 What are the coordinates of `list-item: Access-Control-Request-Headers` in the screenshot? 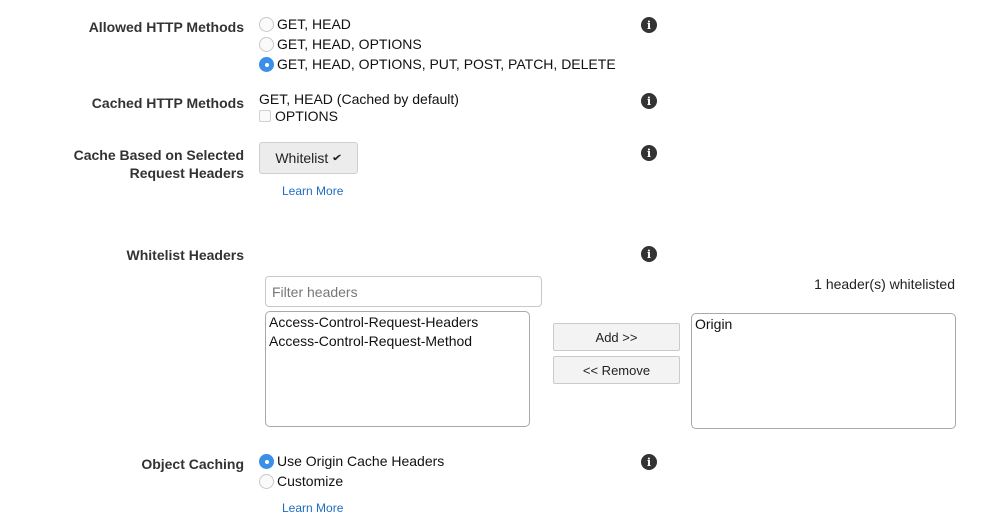 It's located at (397, 322).